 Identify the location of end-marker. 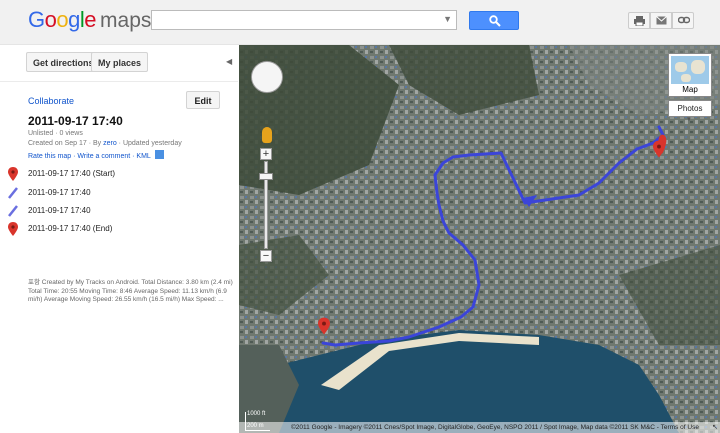
(659, 149).